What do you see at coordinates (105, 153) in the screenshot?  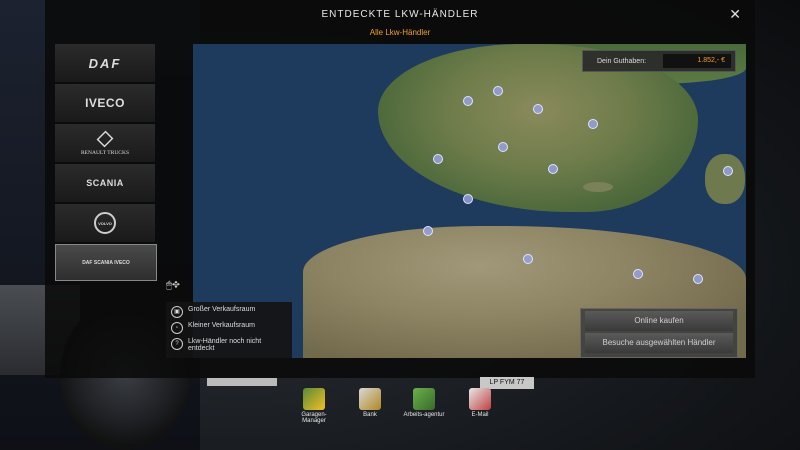 I see `brand-label: RENAULT TRUCKS` at bounding box center [105, 153].